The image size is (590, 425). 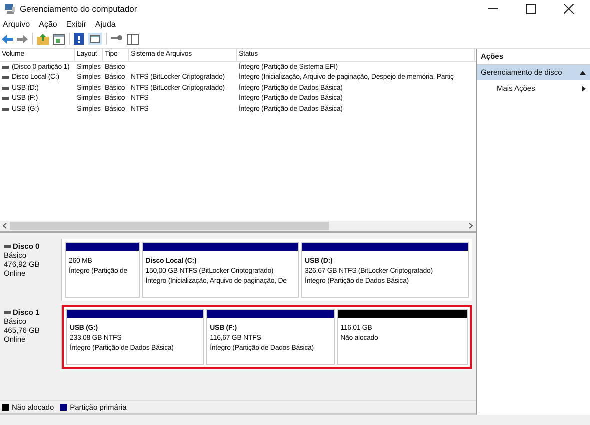 I want to click on menu-item: Arquivo, so click(x=16, y=24).